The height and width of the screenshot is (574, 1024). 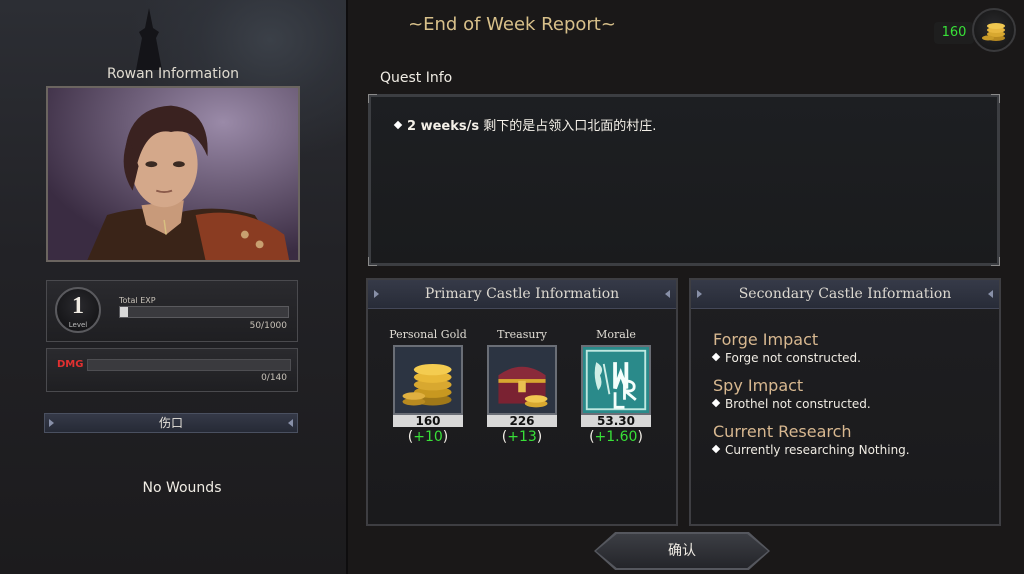 What do you see at coordinates (766, 339) in the screenshot?
I see `section-title: Forge Impact` at bounding box center [766, 339].